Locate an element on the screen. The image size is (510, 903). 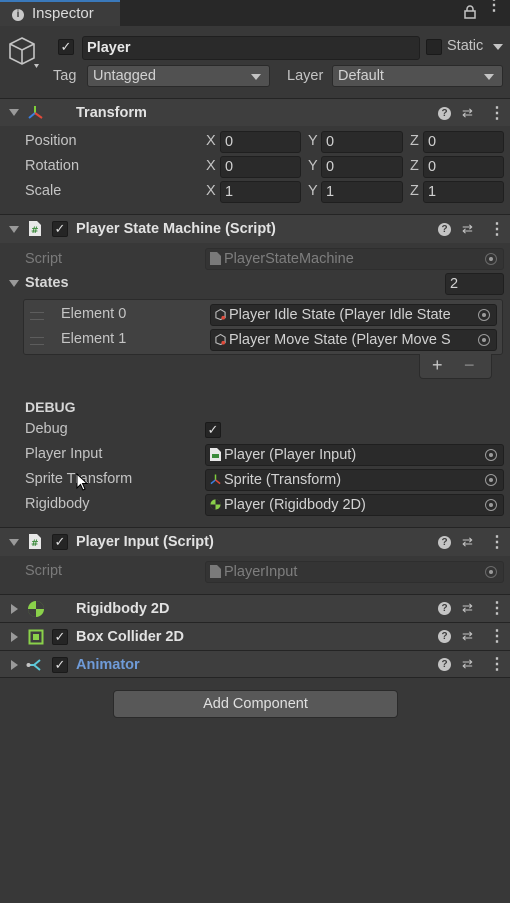
rigidbody-field: Player (Rigidbody 2D) is located at coordinates (354, 505).